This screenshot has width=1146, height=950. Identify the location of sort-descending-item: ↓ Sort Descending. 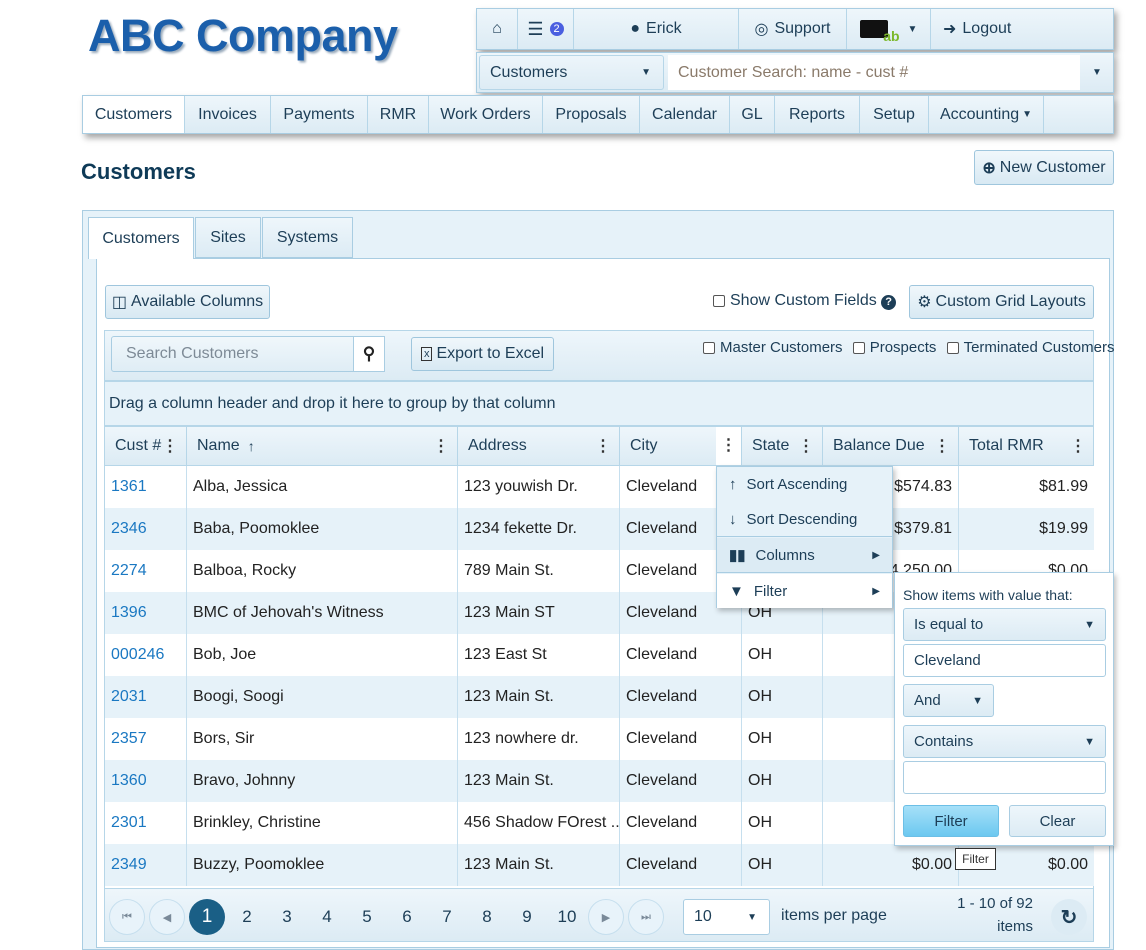
(804, 519).